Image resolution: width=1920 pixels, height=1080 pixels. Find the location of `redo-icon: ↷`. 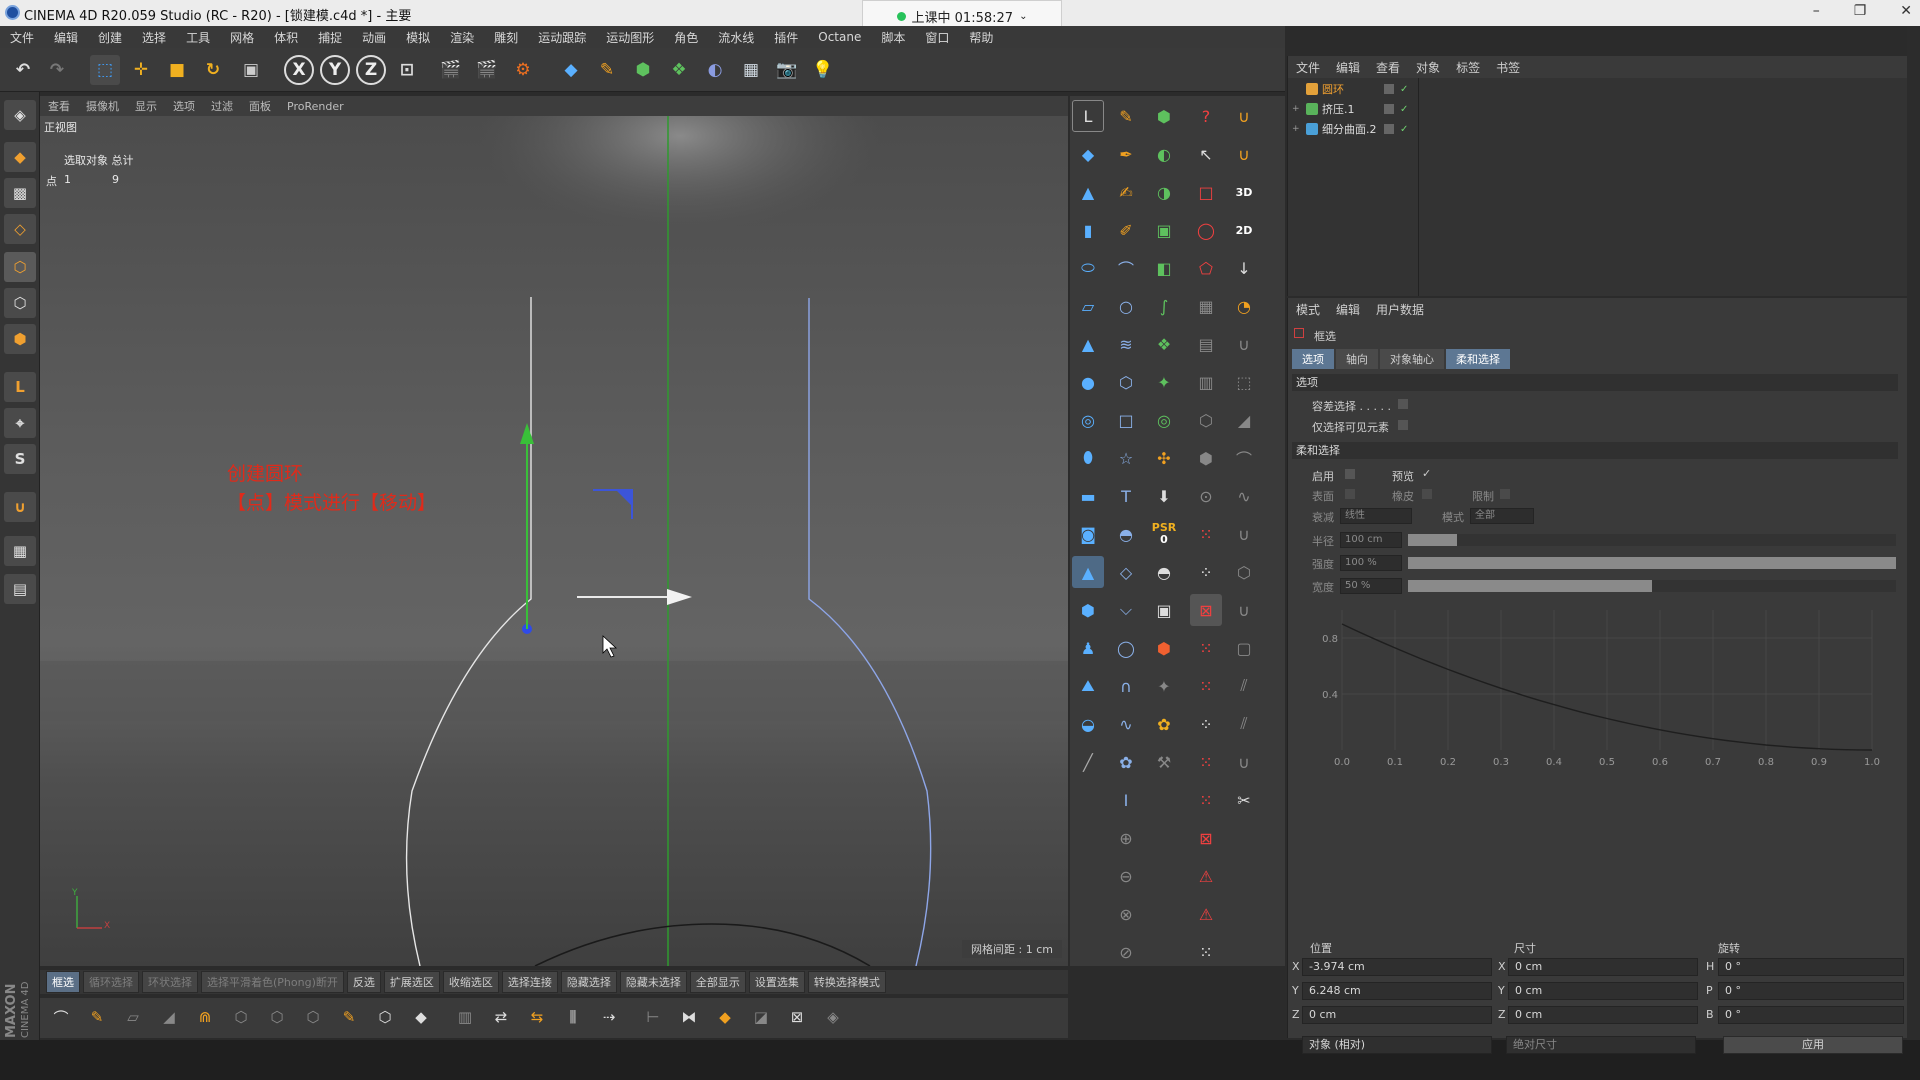

redo-icon: ↷ is located at coordinates (57, 70).